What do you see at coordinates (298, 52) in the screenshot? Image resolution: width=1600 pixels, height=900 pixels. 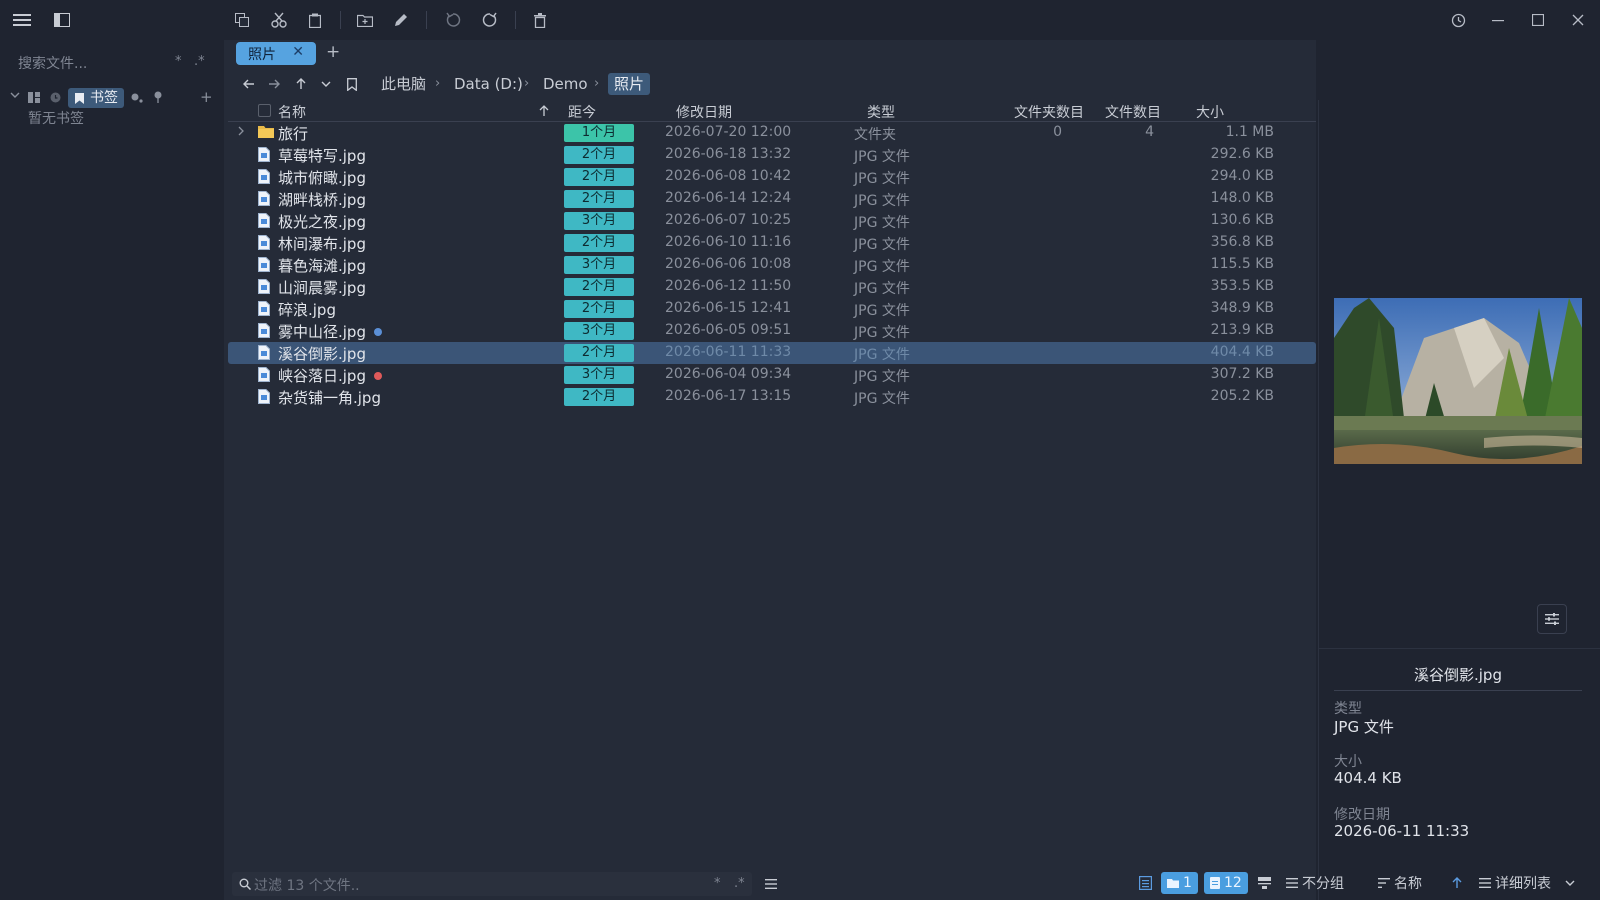 I see `tab-close-icon: ✕` at bounding box center [298, 52].